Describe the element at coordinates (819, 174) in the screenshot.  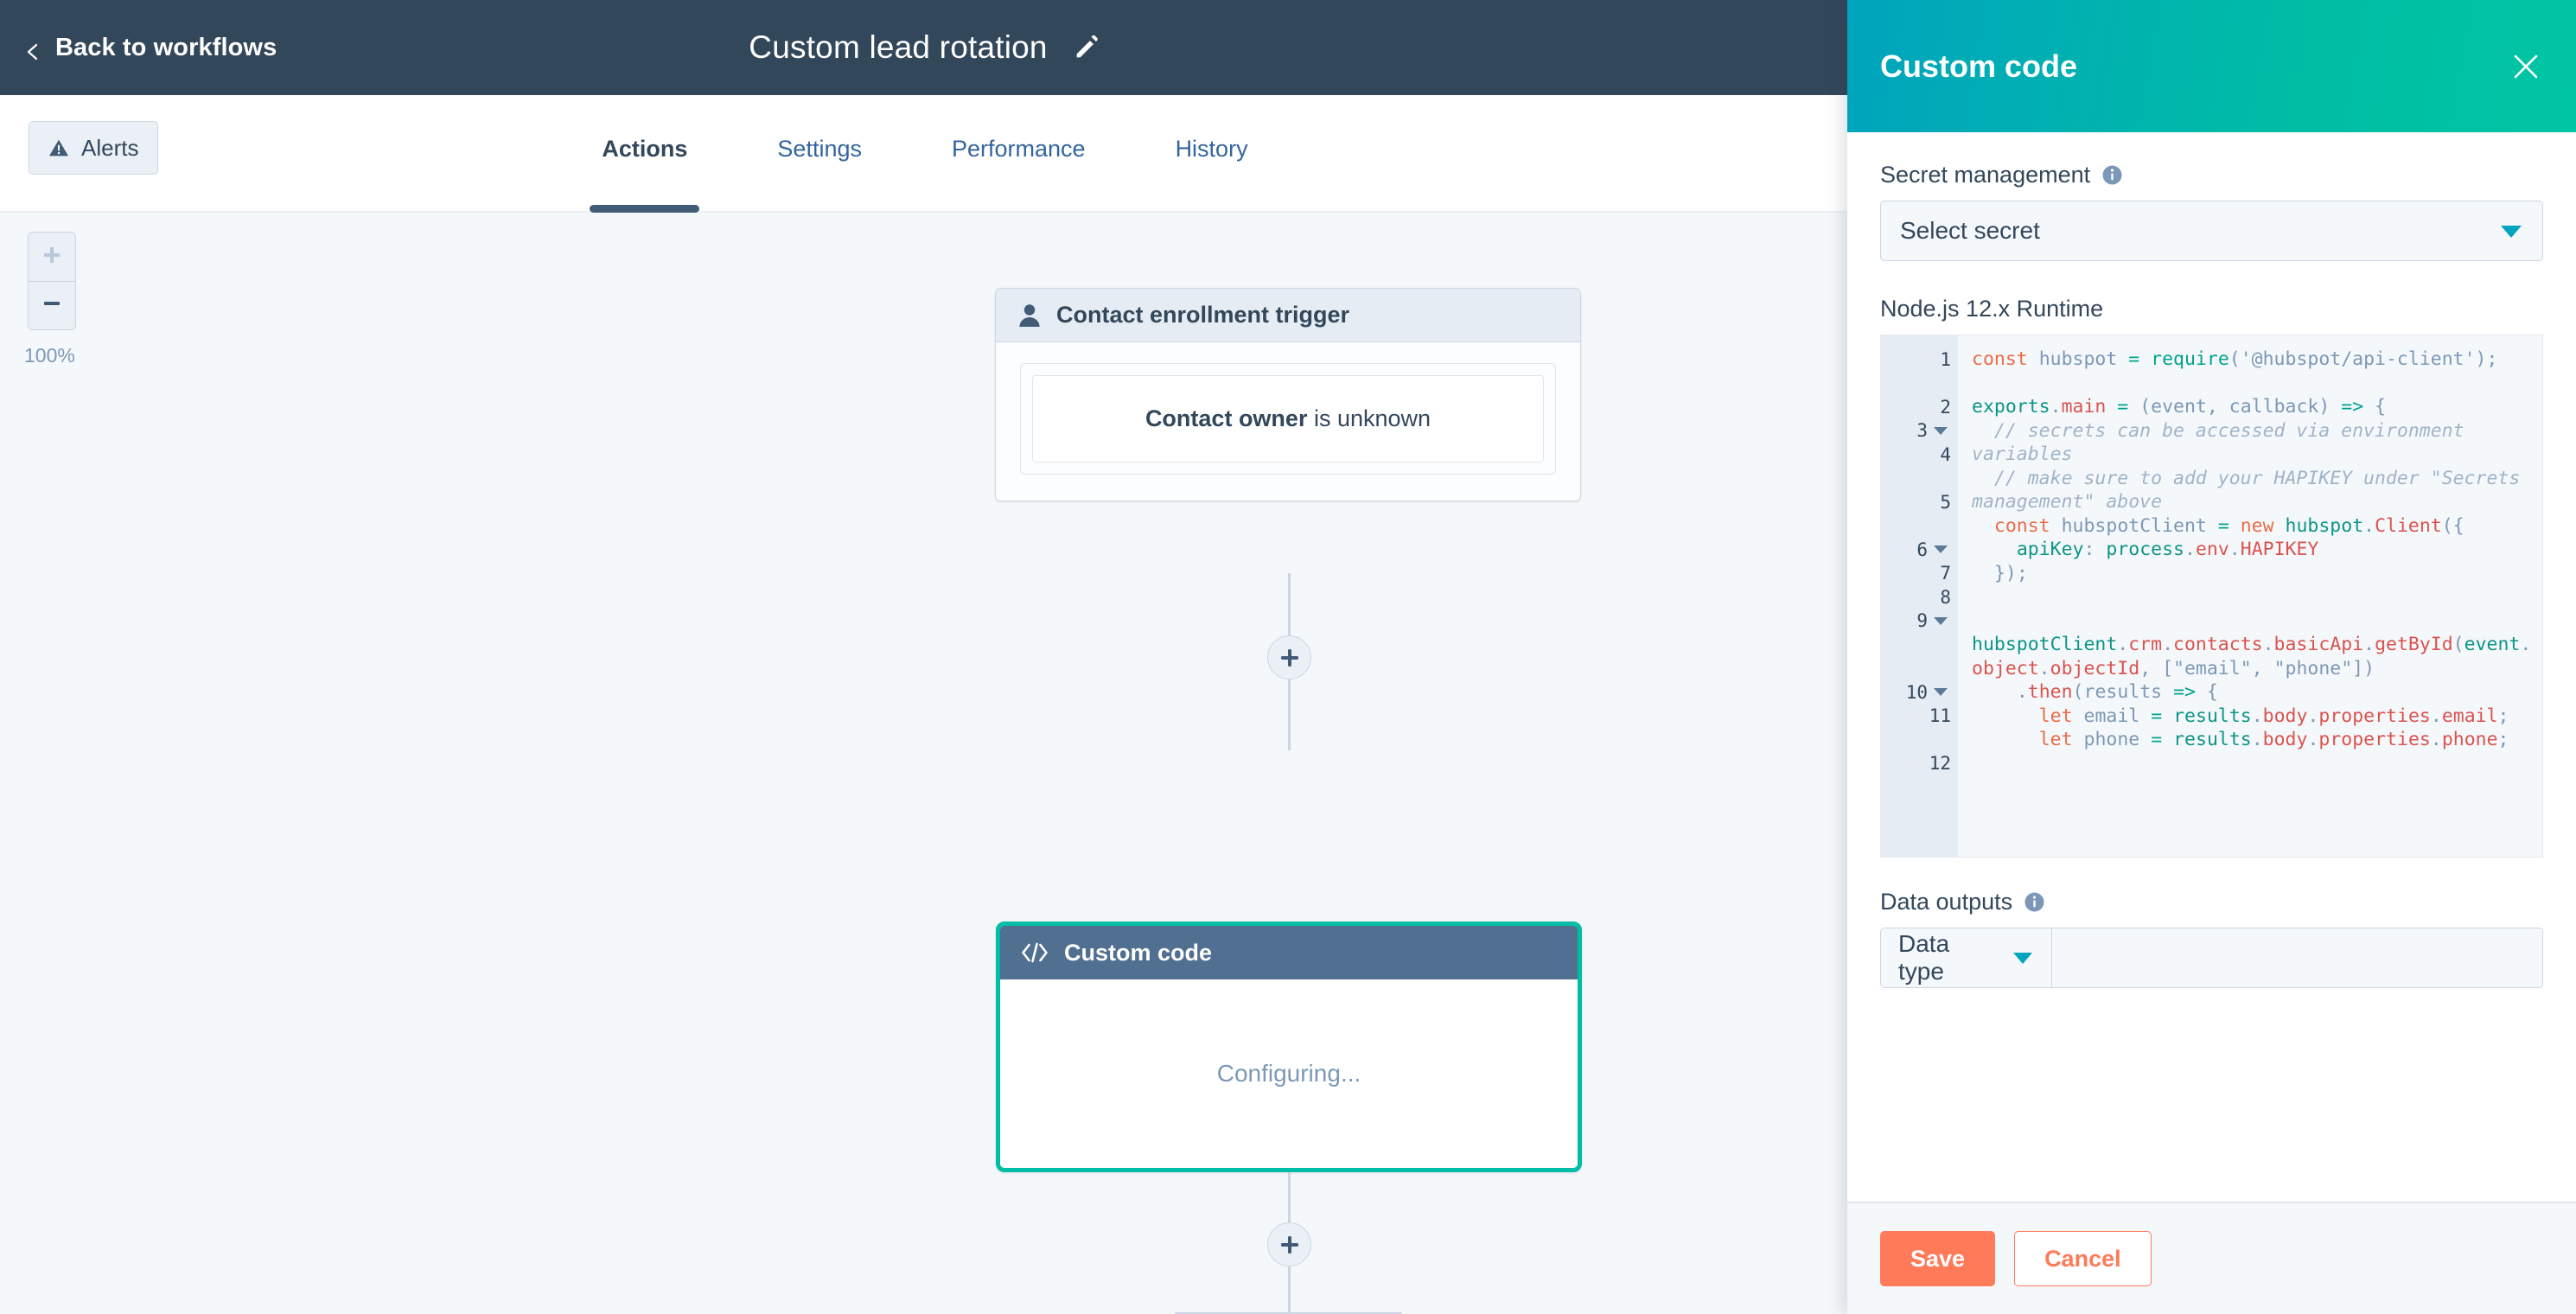
I see `tab-settings: Settings` at that location.